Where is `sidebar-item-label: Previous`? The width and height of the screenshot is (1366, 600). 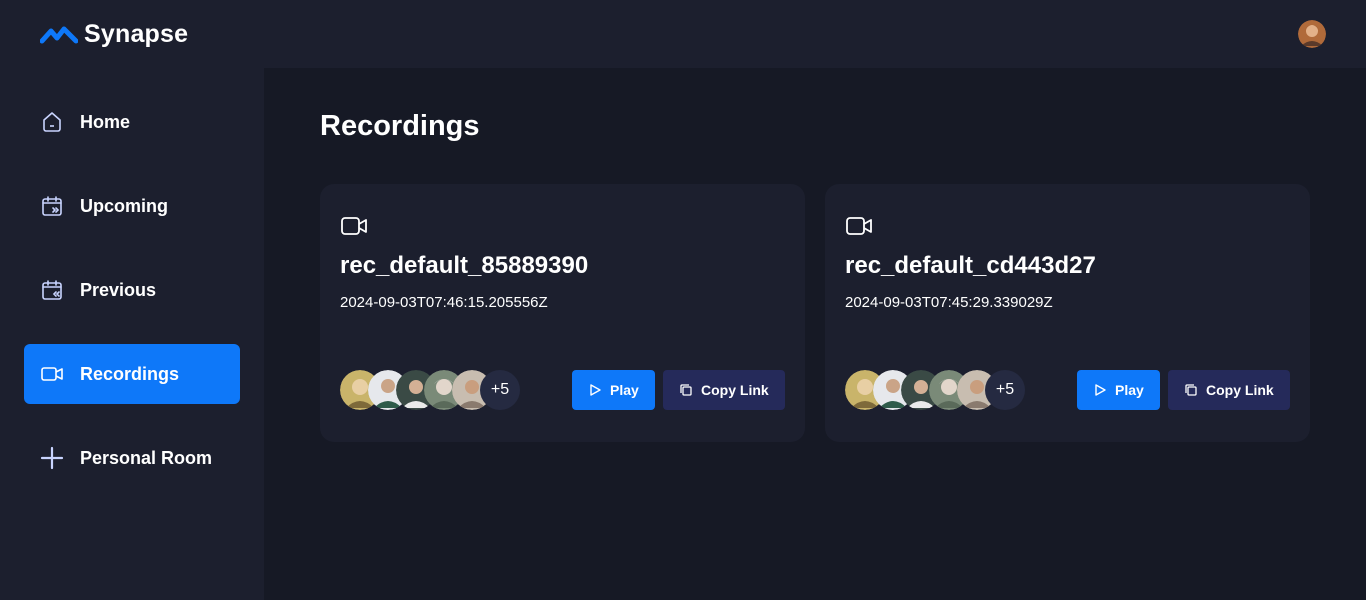 sidebar-item-label: Previous is located at coordinates (118, 289).